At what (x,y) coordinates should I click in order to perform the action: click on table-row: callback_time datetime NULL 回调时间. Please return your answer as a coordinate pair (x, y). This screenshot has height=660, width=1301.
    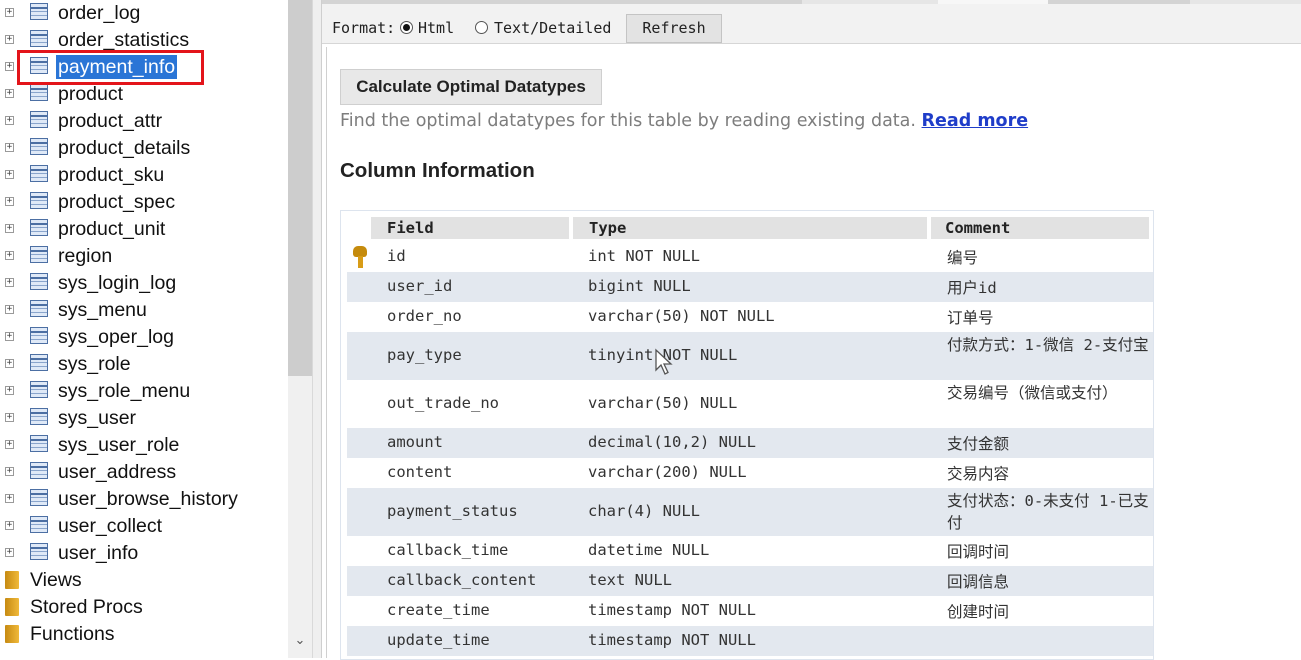
    Looking at the image, I should click on (750, 551).